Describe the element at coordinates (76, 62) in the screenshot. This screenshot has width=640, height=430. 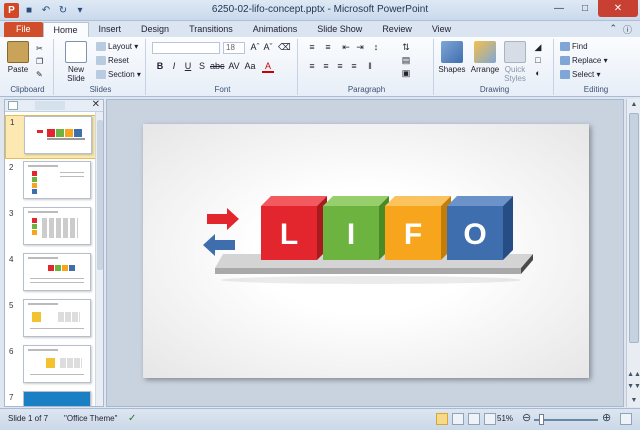
I see `new-slide-button: New Slide` at that location.